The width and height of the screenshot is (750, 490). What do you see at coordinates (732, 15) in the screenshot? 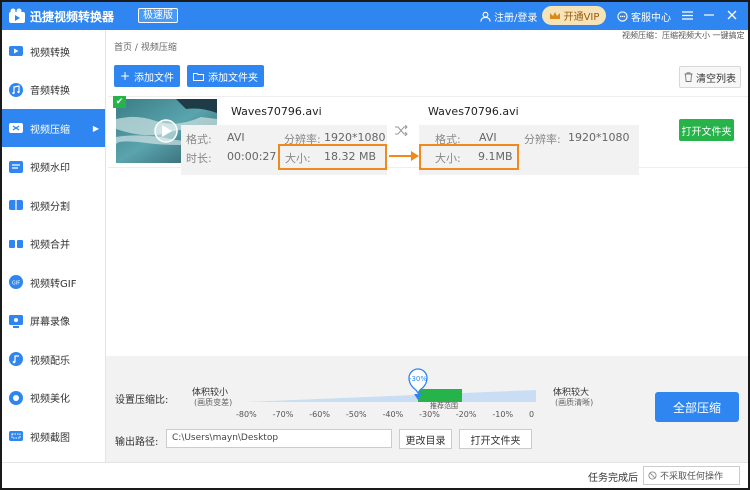
I see `close-icon` at bounding box center [732, 15].